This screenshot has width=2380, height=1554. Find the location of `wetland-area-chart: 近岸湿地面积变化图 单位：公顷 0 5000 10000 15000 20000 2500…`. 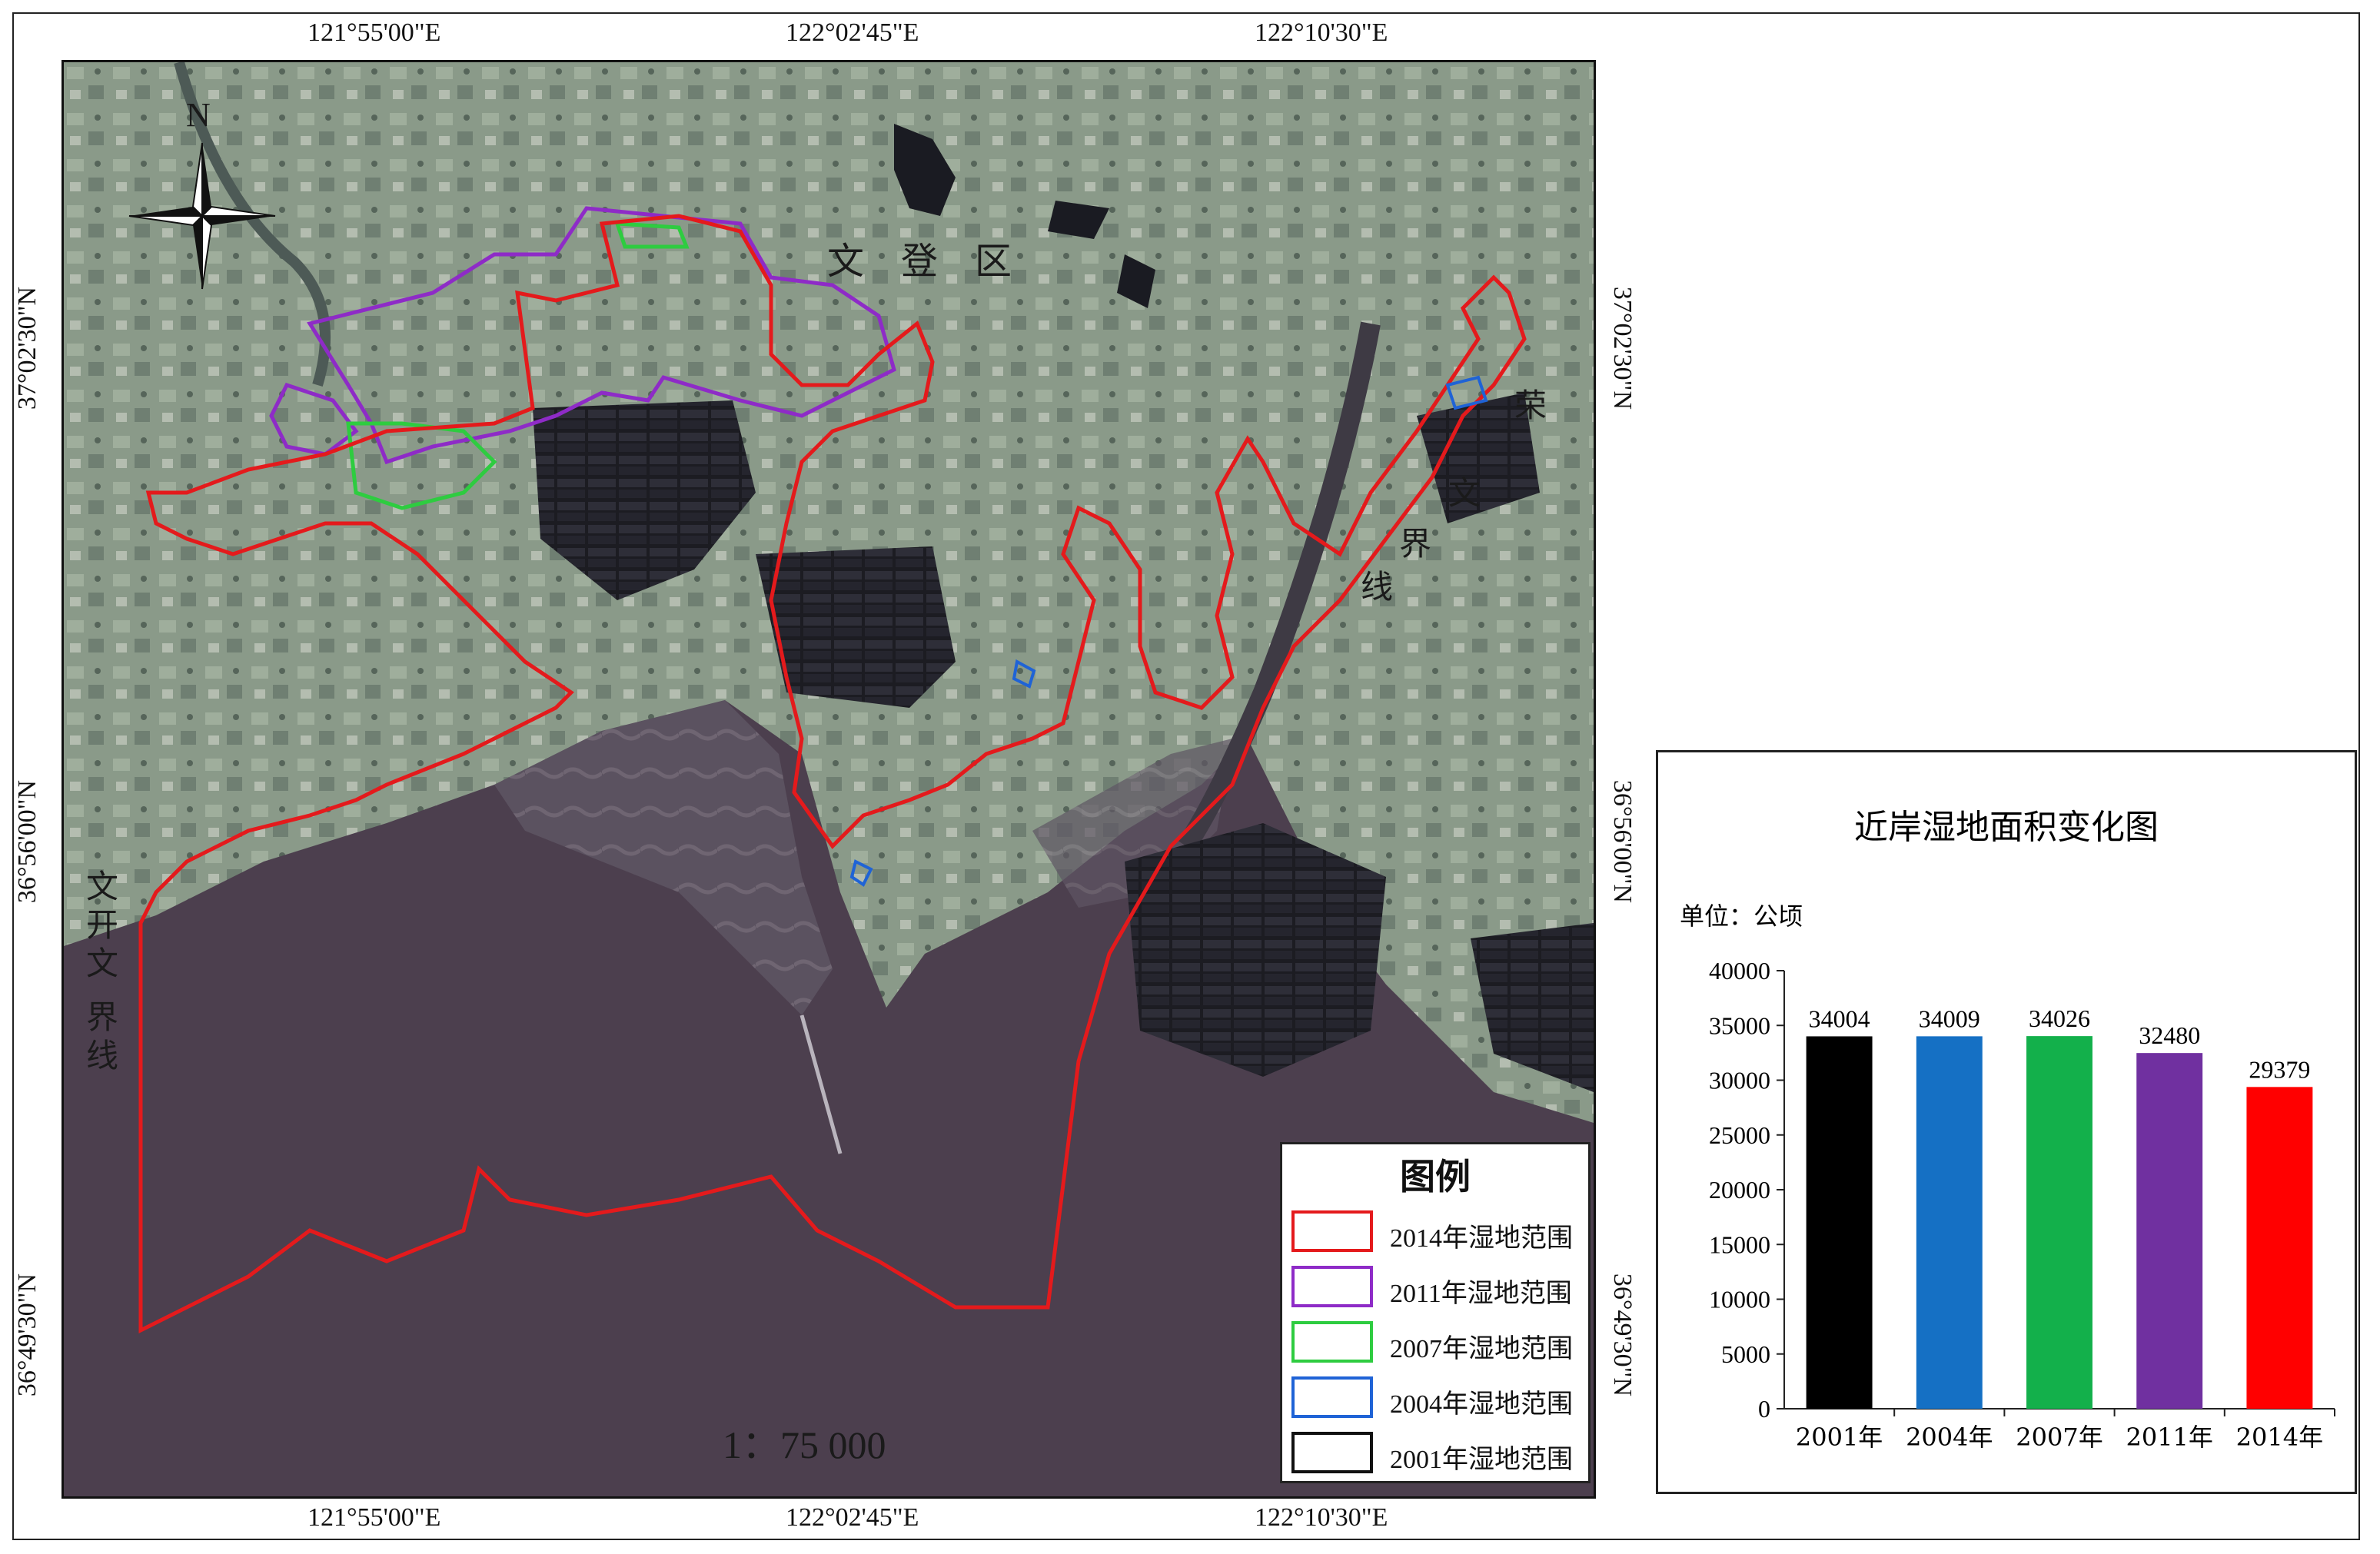

wetland-area-chart: 近岸湿地面积变化图 单位：公顷 0 5000 10000 15000 20000 2500… is located at coordinates (2006, 1122).